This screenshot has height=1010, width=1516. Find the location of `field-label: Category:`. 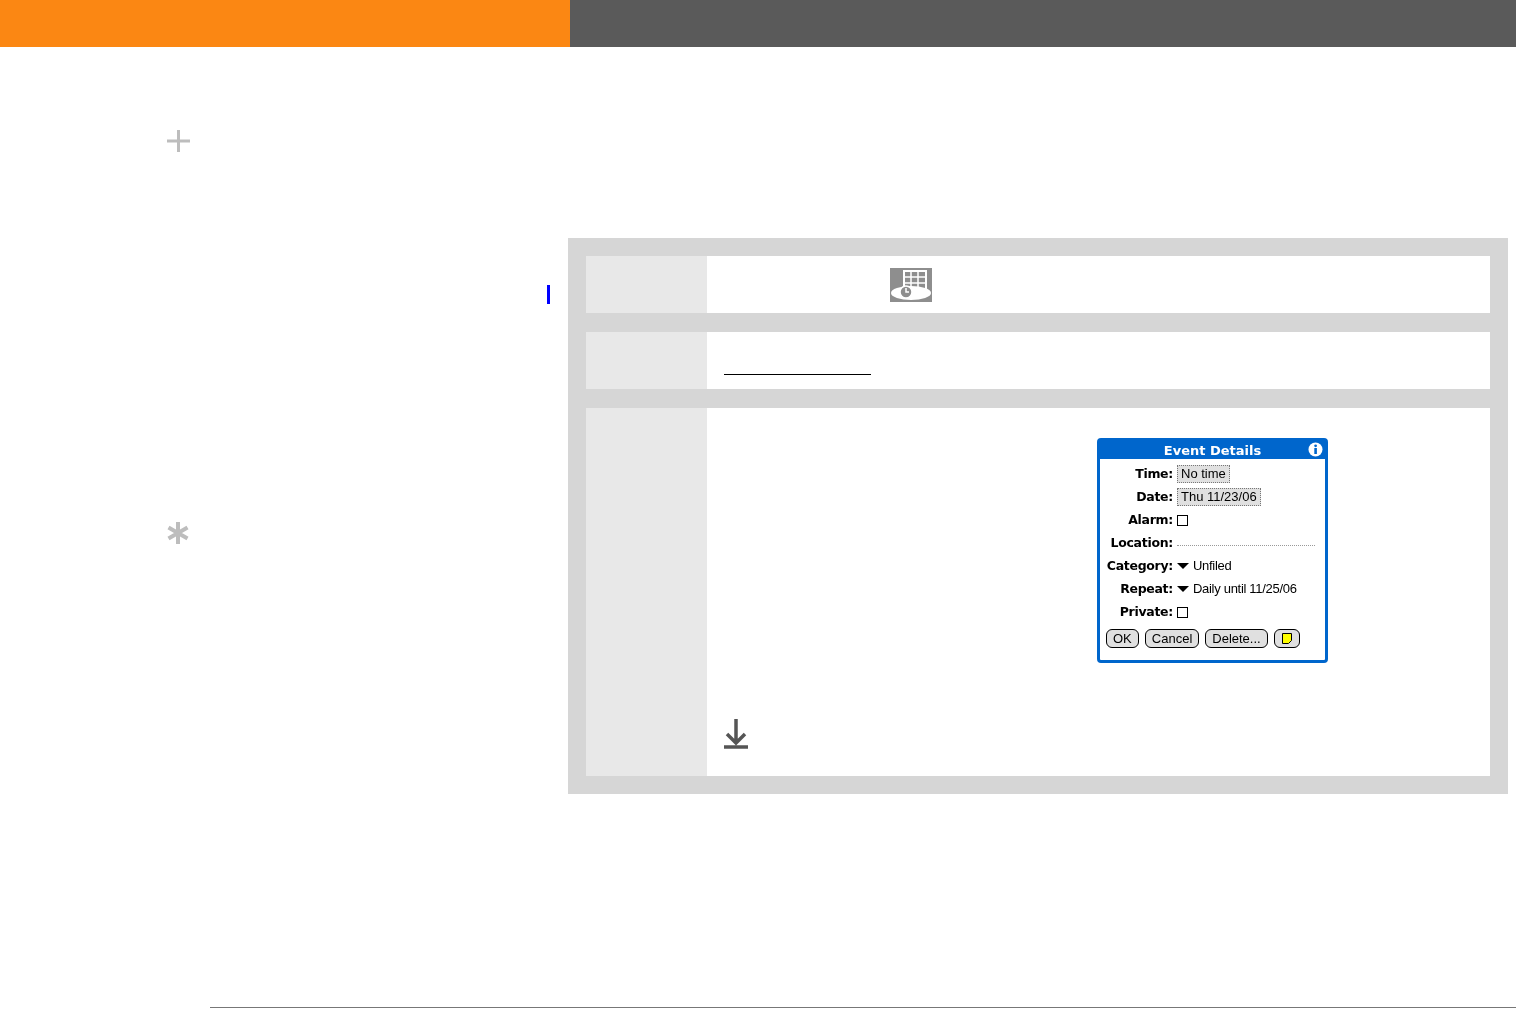

field-label: Category: is located at coordinates (1139, 565).